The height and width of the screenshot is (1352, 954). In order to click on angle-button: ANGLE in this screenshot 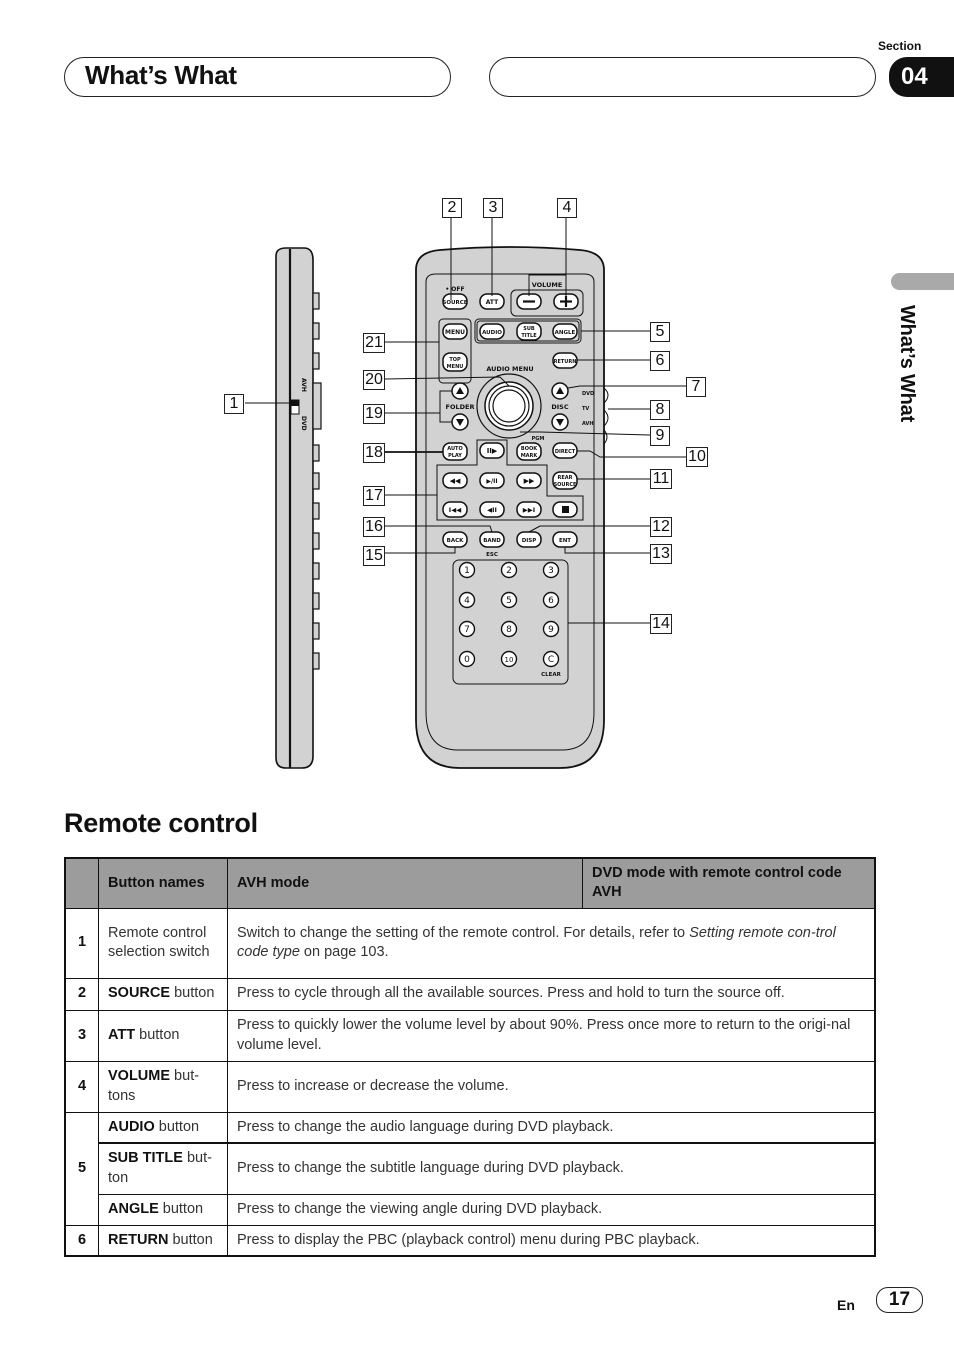, I will do `click(565, 331)`.